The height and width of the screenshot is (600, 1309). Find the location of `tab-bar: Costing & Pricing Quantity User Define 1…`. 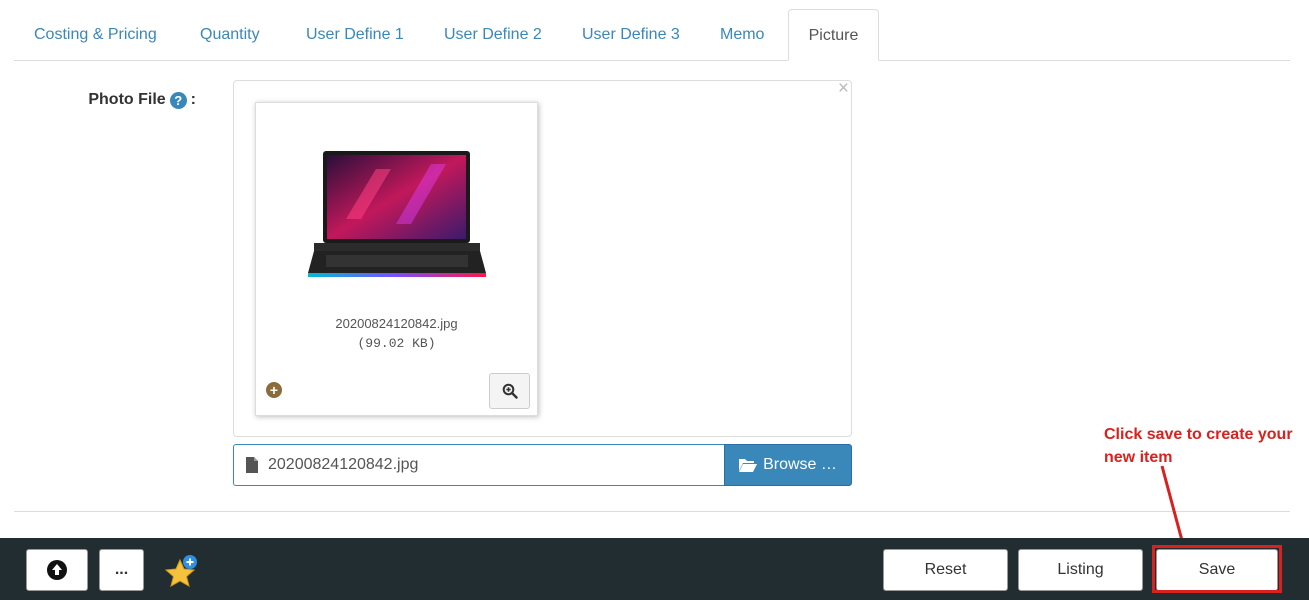

tab-bar: Costing & Pricing Quantity User Define 1… is located at coordinates (652, 35).